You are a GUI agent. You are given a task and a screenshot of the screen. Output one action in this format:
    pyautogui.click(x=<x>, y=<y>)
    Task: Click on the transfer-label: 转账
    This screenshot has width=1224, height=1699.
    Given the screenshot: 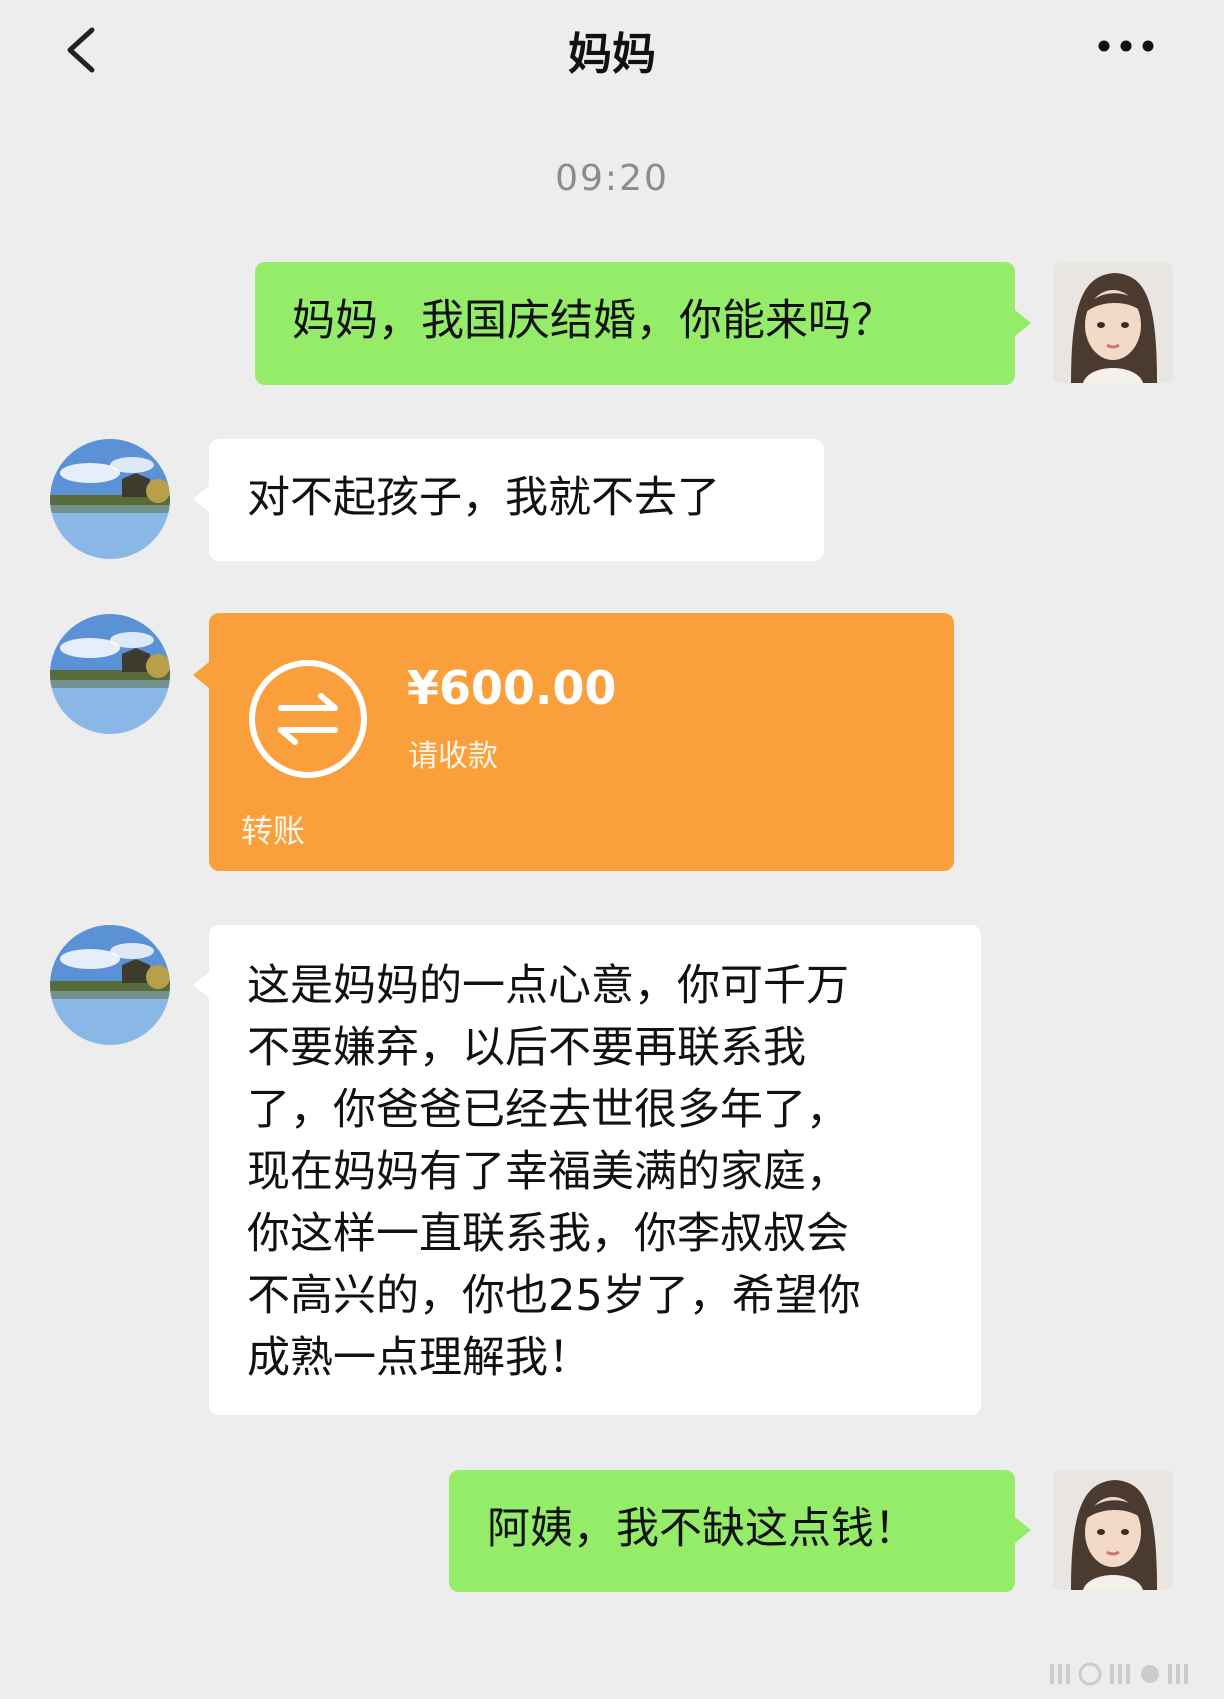 What is the action you would take?
    pyautogui.click(x=273, y=831)
    